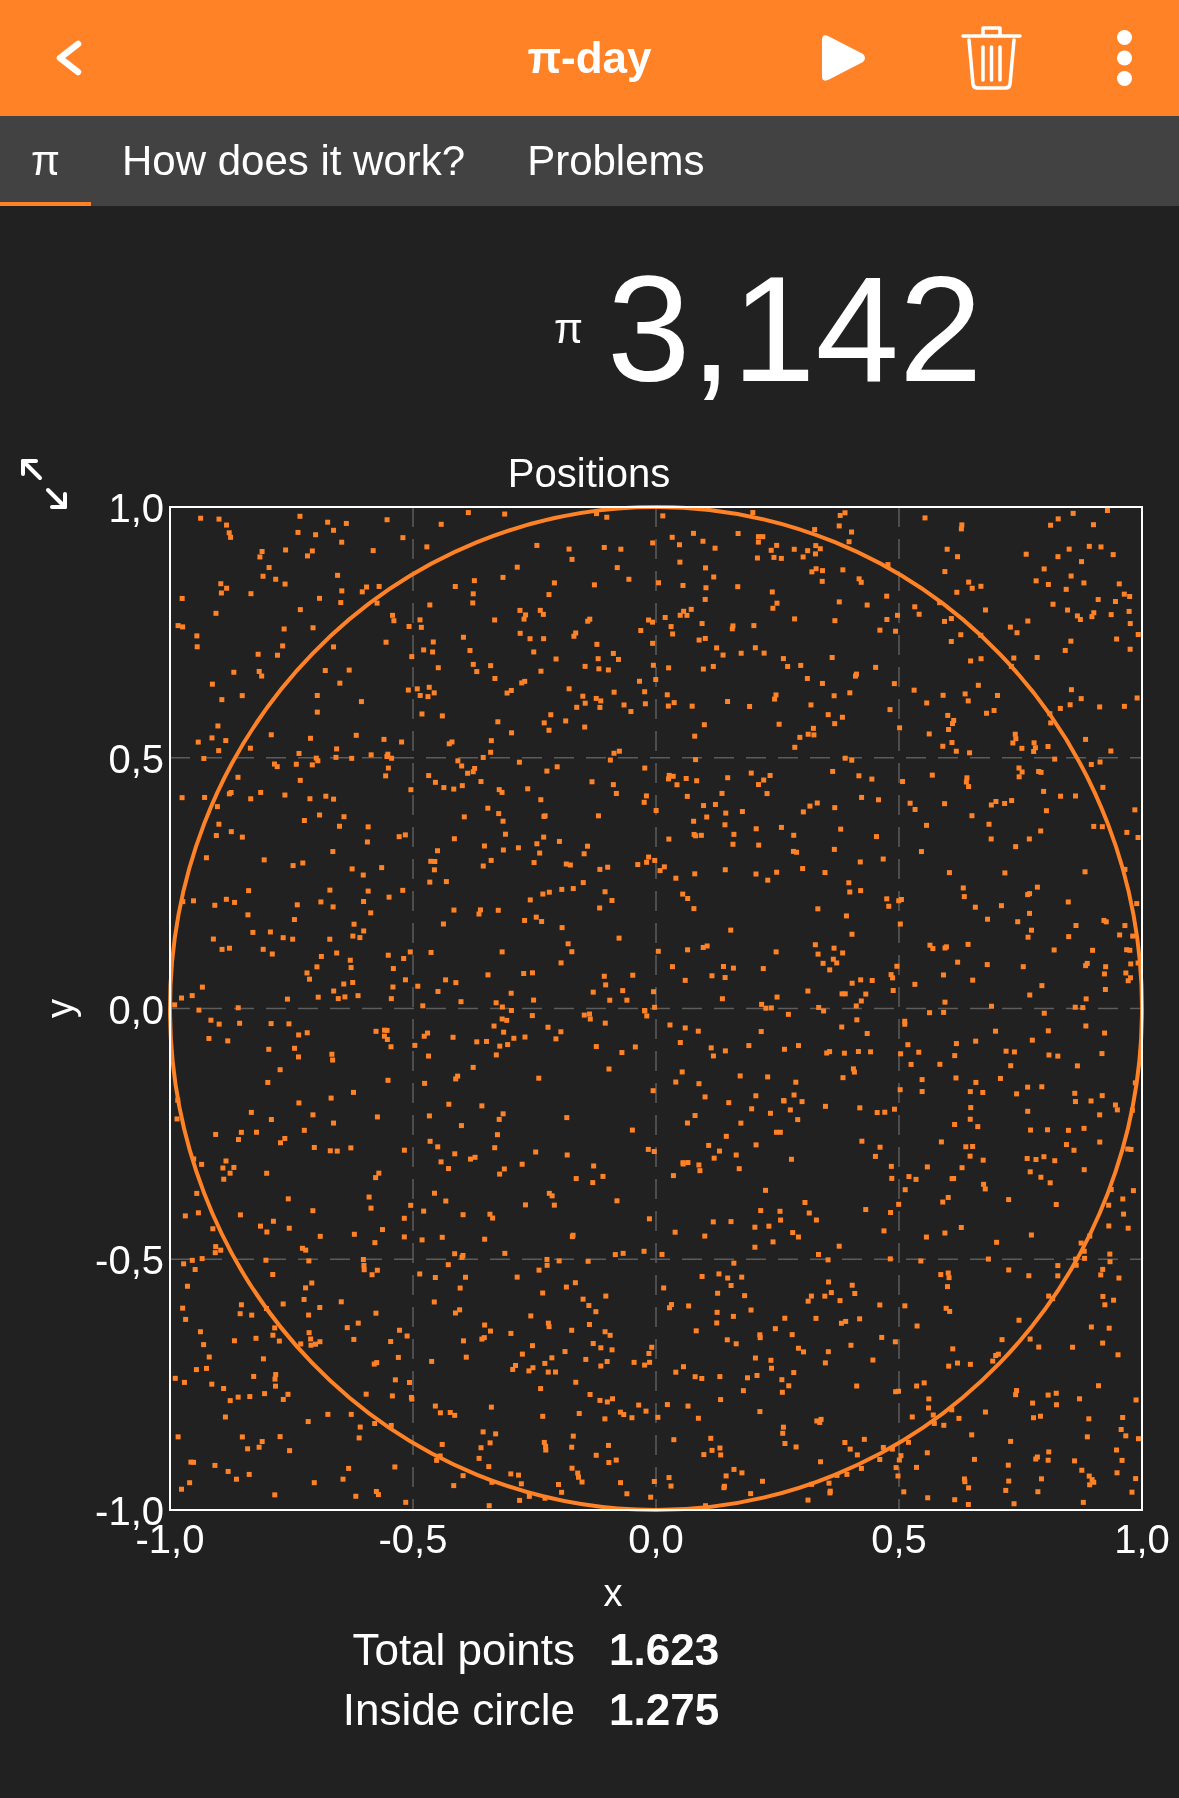  Describe the element at coordinates (613, 1593) in the screenshot. I see `axis-label: x` at that location.